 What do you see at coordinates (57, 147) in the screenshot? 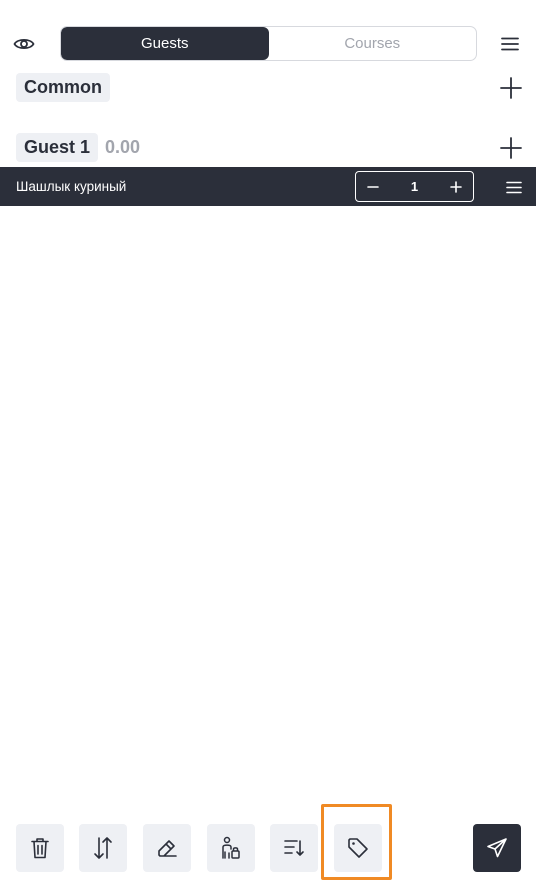
I see `guest-label: Guest 1` at bounding box center [57, 147].